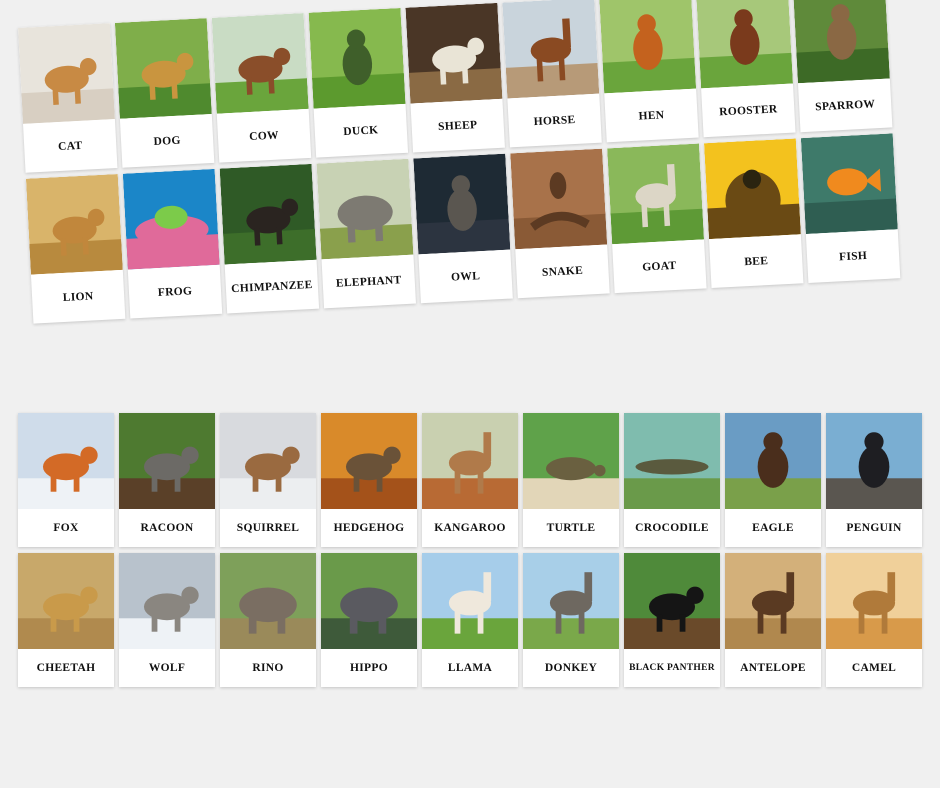  I want to click on flashcard-penguin: PENGUIN, so click(874, 480).